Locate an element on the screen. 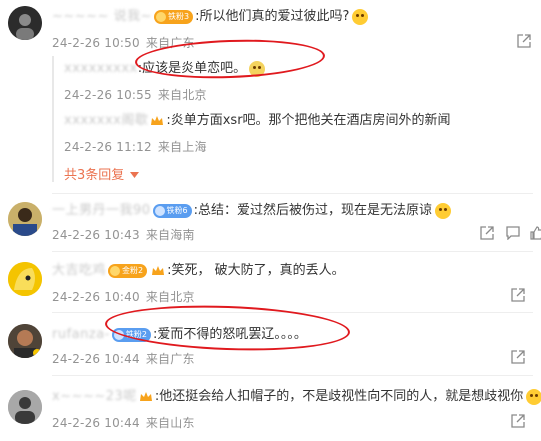  reply-meta: 24-2-26 11:12 来自上海 is located at coordinates (135, 146).